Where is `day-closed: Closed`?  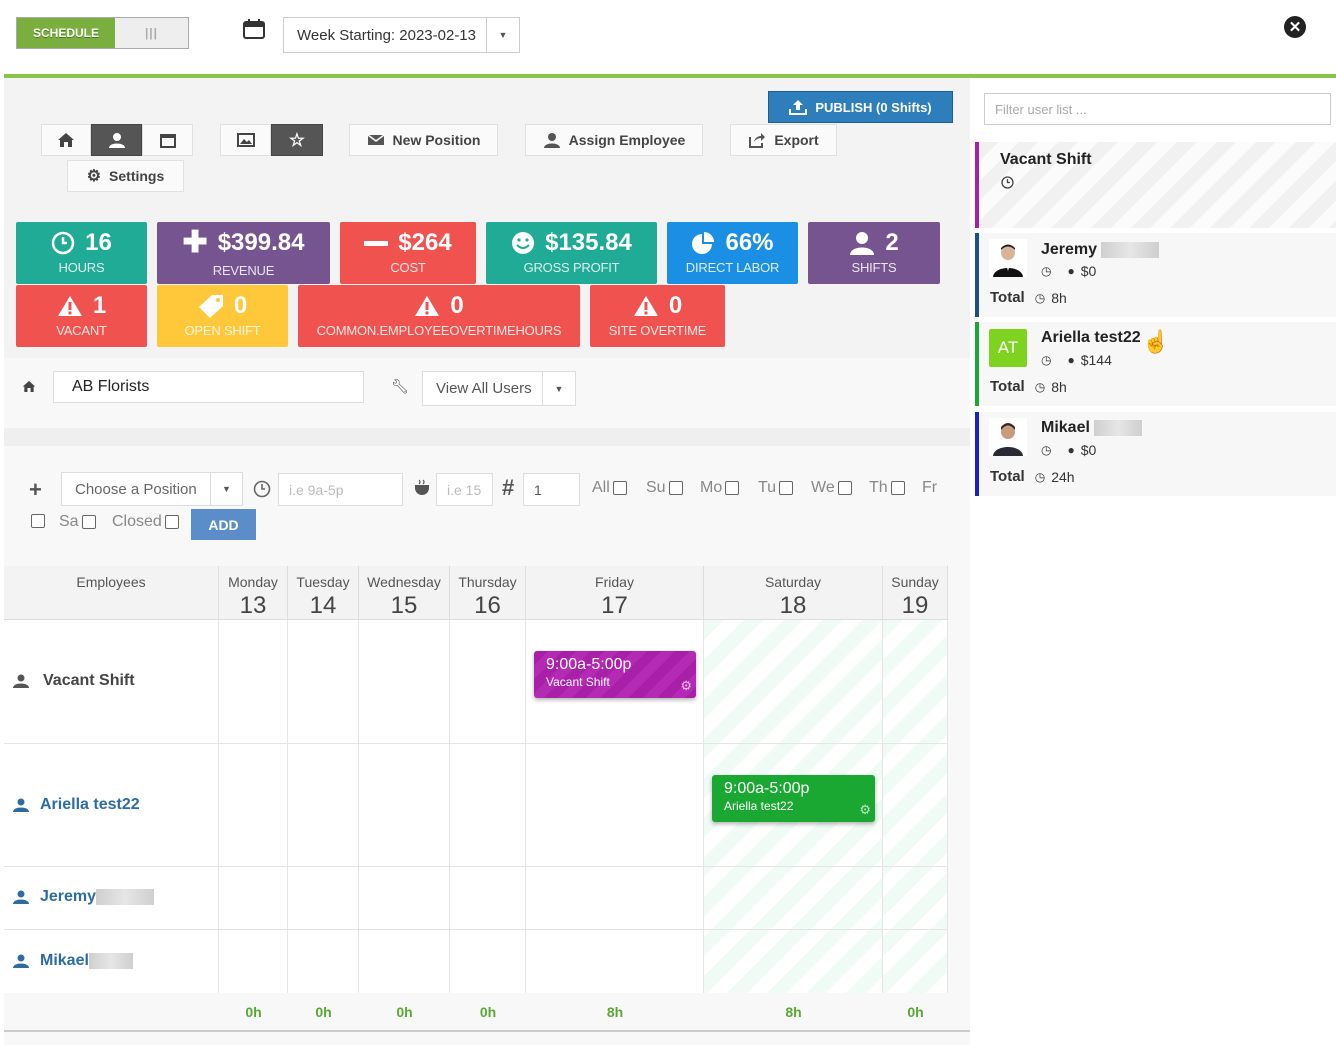
day-closed: Closed is located at coordinates (145, 522).